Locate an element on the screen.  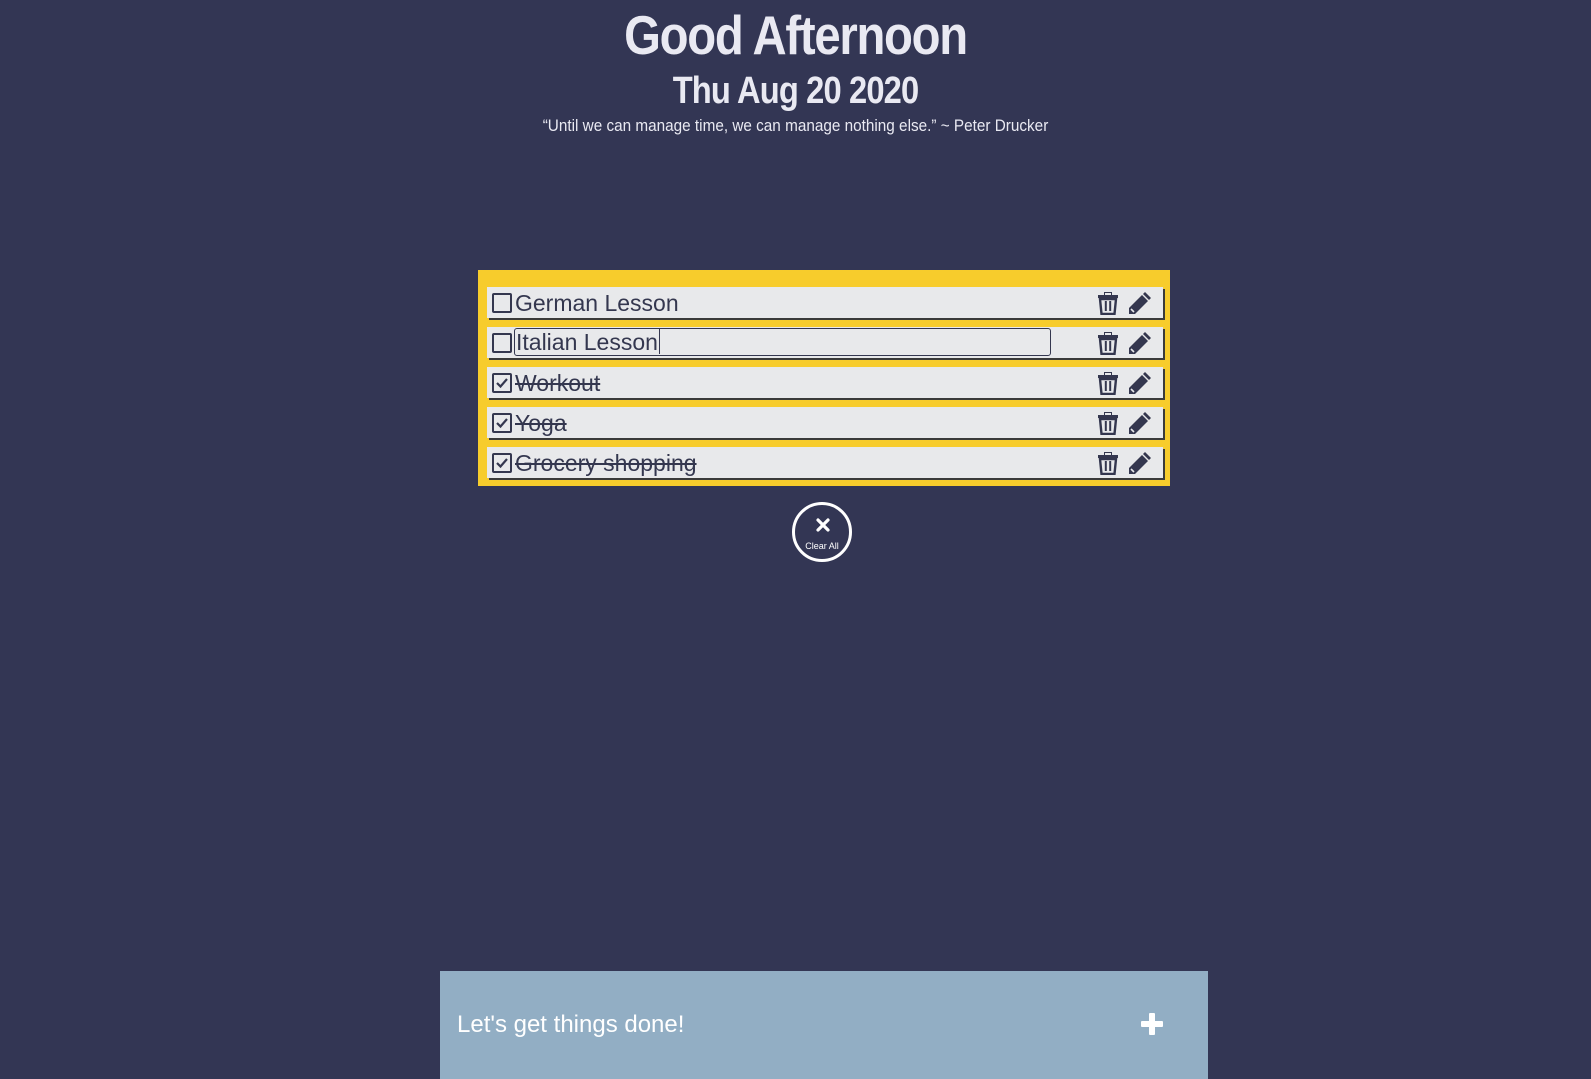
task-item: Italian Lesson is located at coordinates (825, 342).